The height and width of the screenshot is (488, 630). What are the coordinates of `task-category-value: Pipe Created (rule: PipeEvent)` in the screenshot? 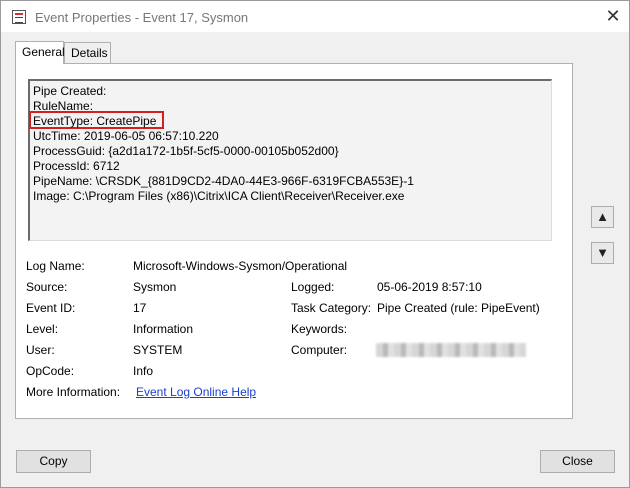 It's located at (458, 308).